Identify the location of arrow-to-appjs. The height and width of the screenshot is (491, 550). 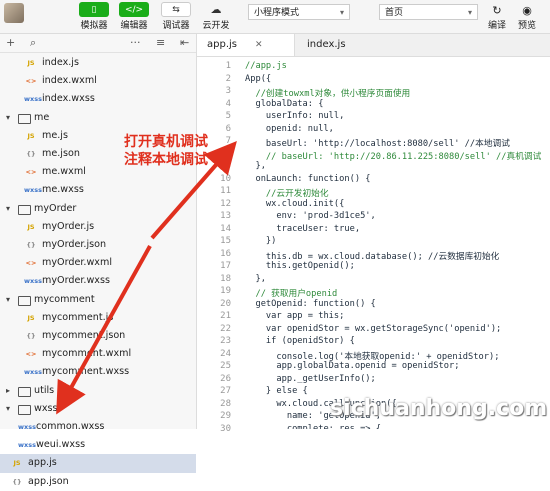
(104, 330).